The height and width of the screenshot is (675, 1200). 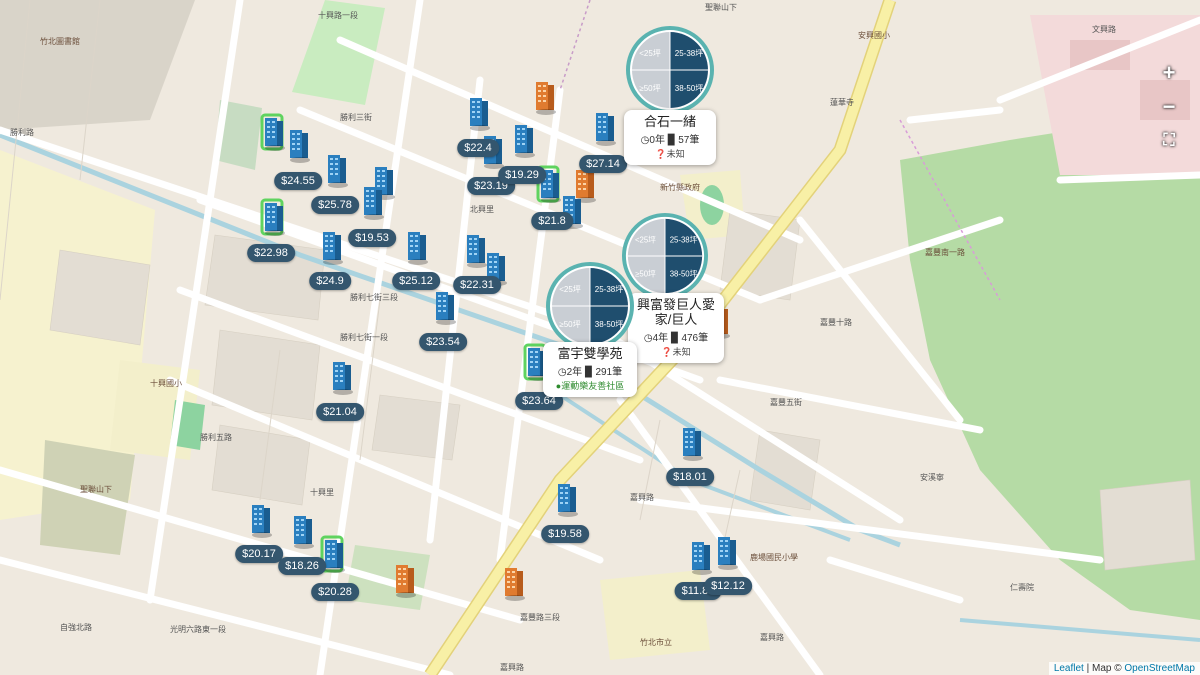 I want to click on street-label: 嘉豐五街, so click(x=786, y=402).